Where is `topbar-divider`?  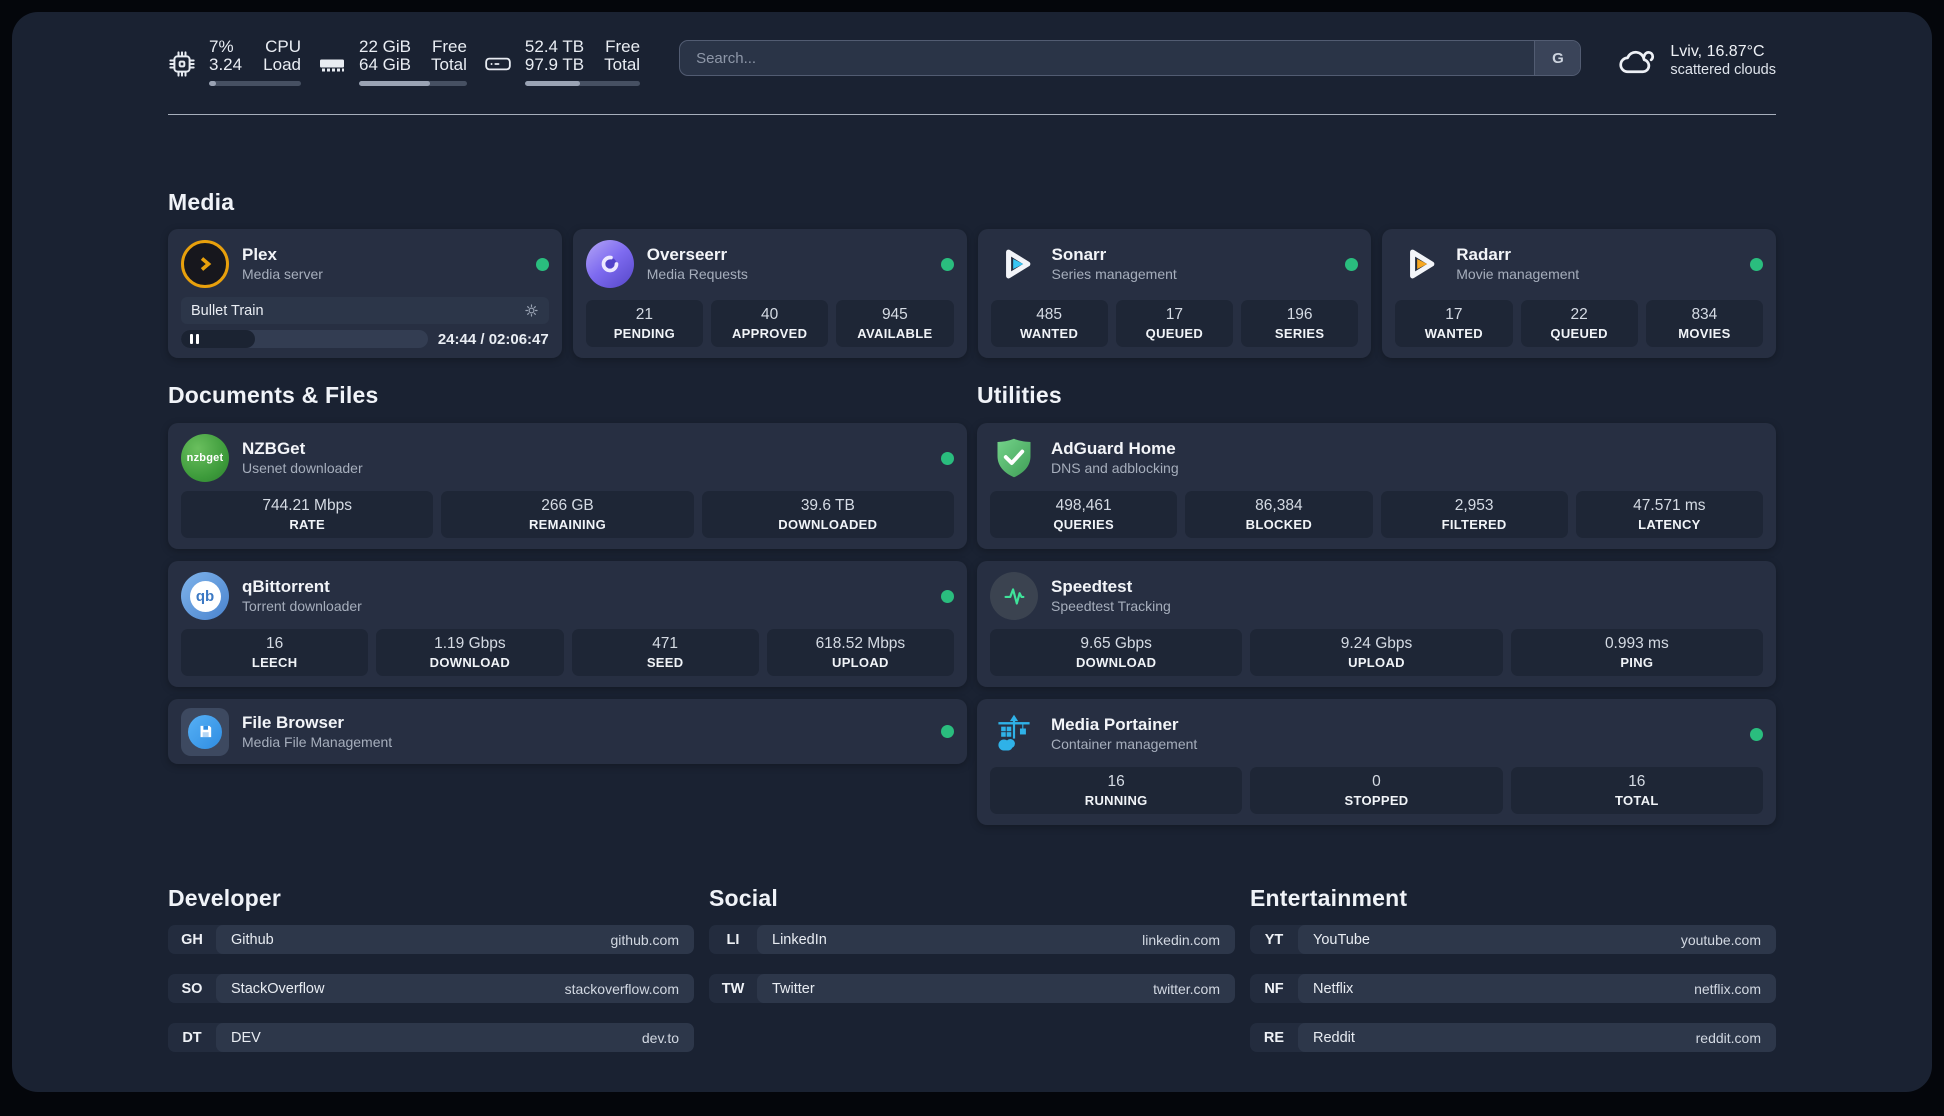
topbar-divider is located at coordinates (972, 114).